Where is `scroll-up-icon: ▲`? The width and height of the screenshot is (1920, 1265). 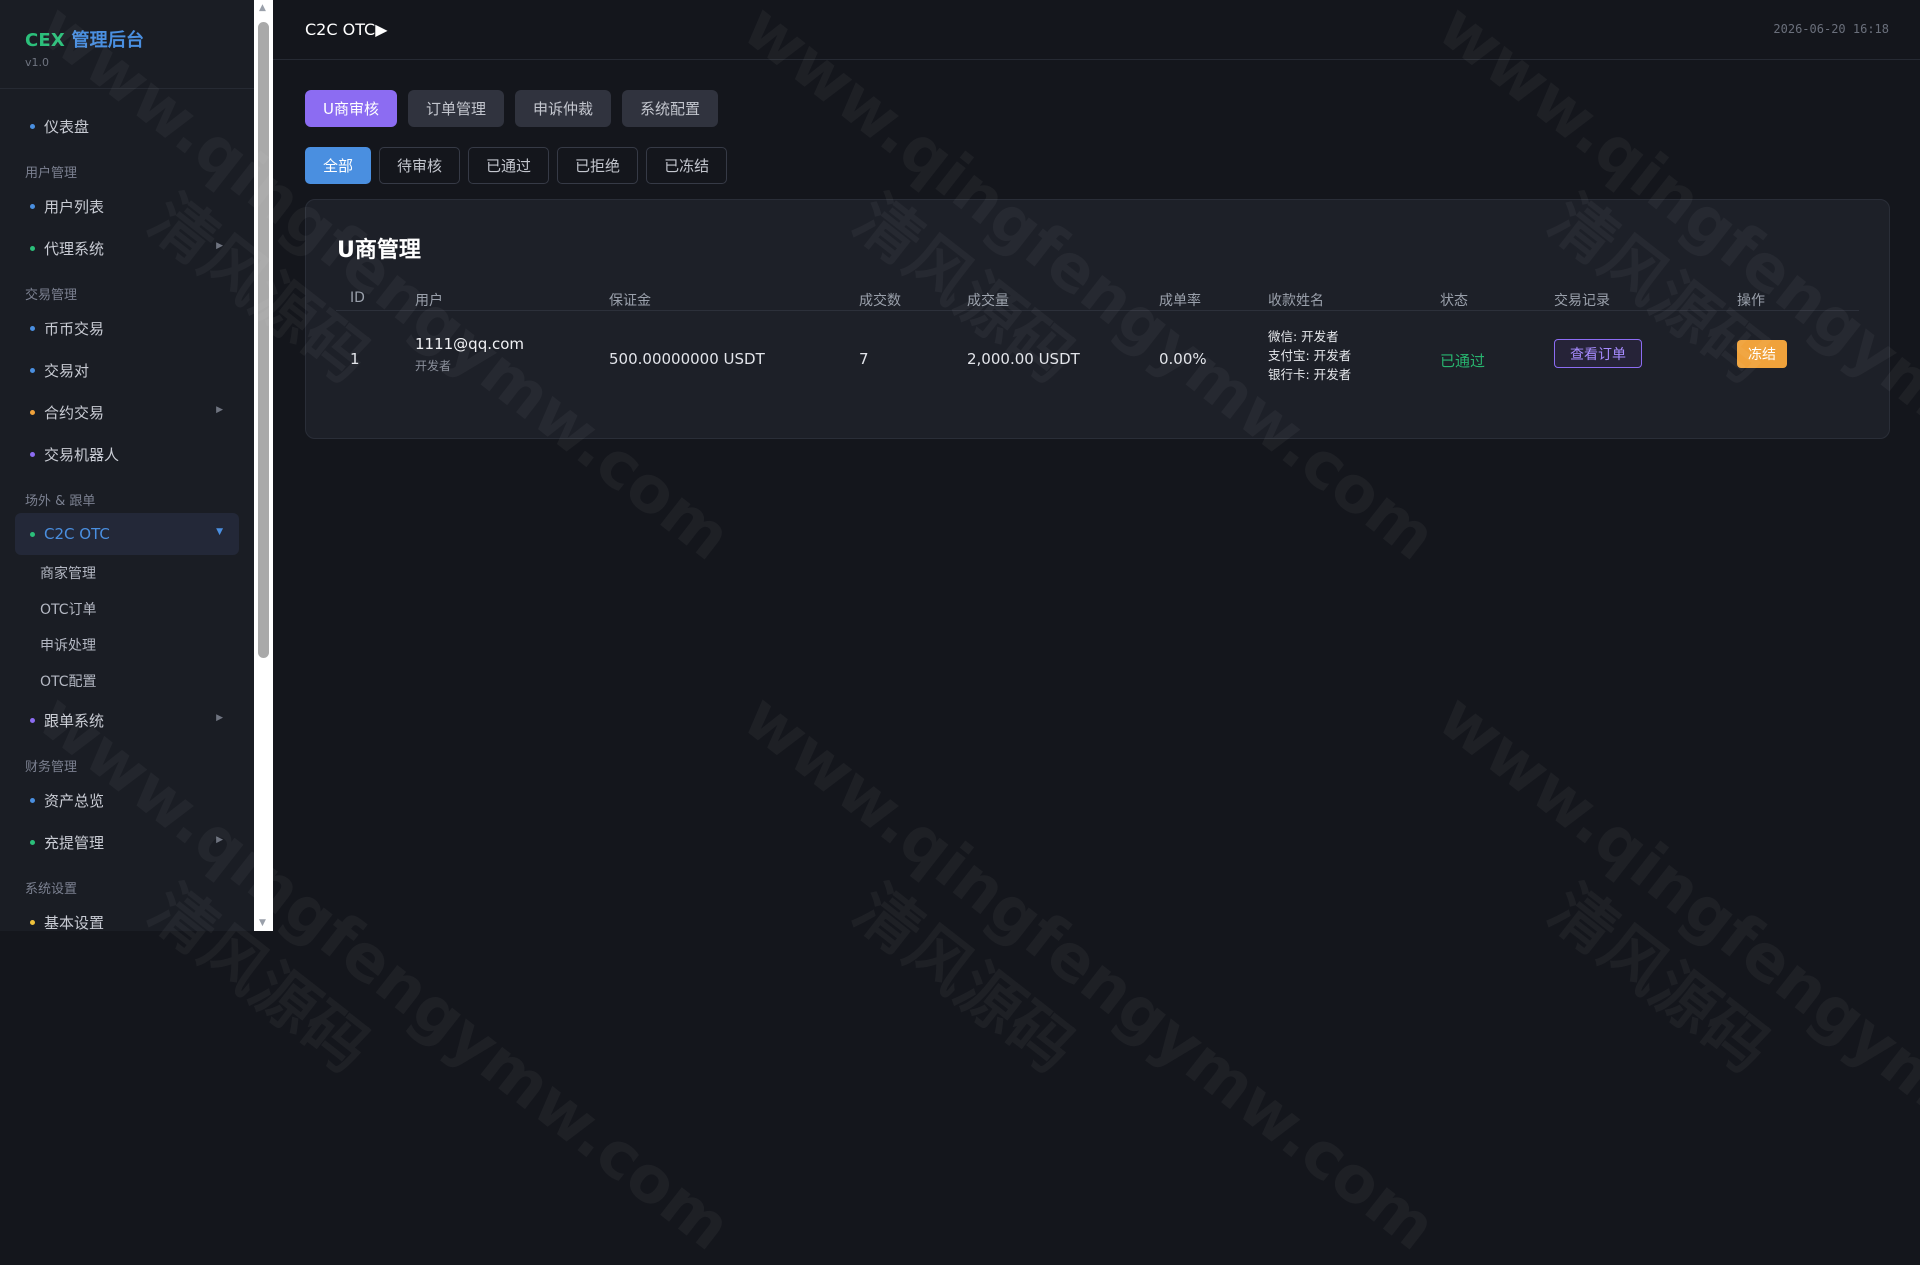
scroll-up-icon: ▲ is located at coordinates (262, 8).